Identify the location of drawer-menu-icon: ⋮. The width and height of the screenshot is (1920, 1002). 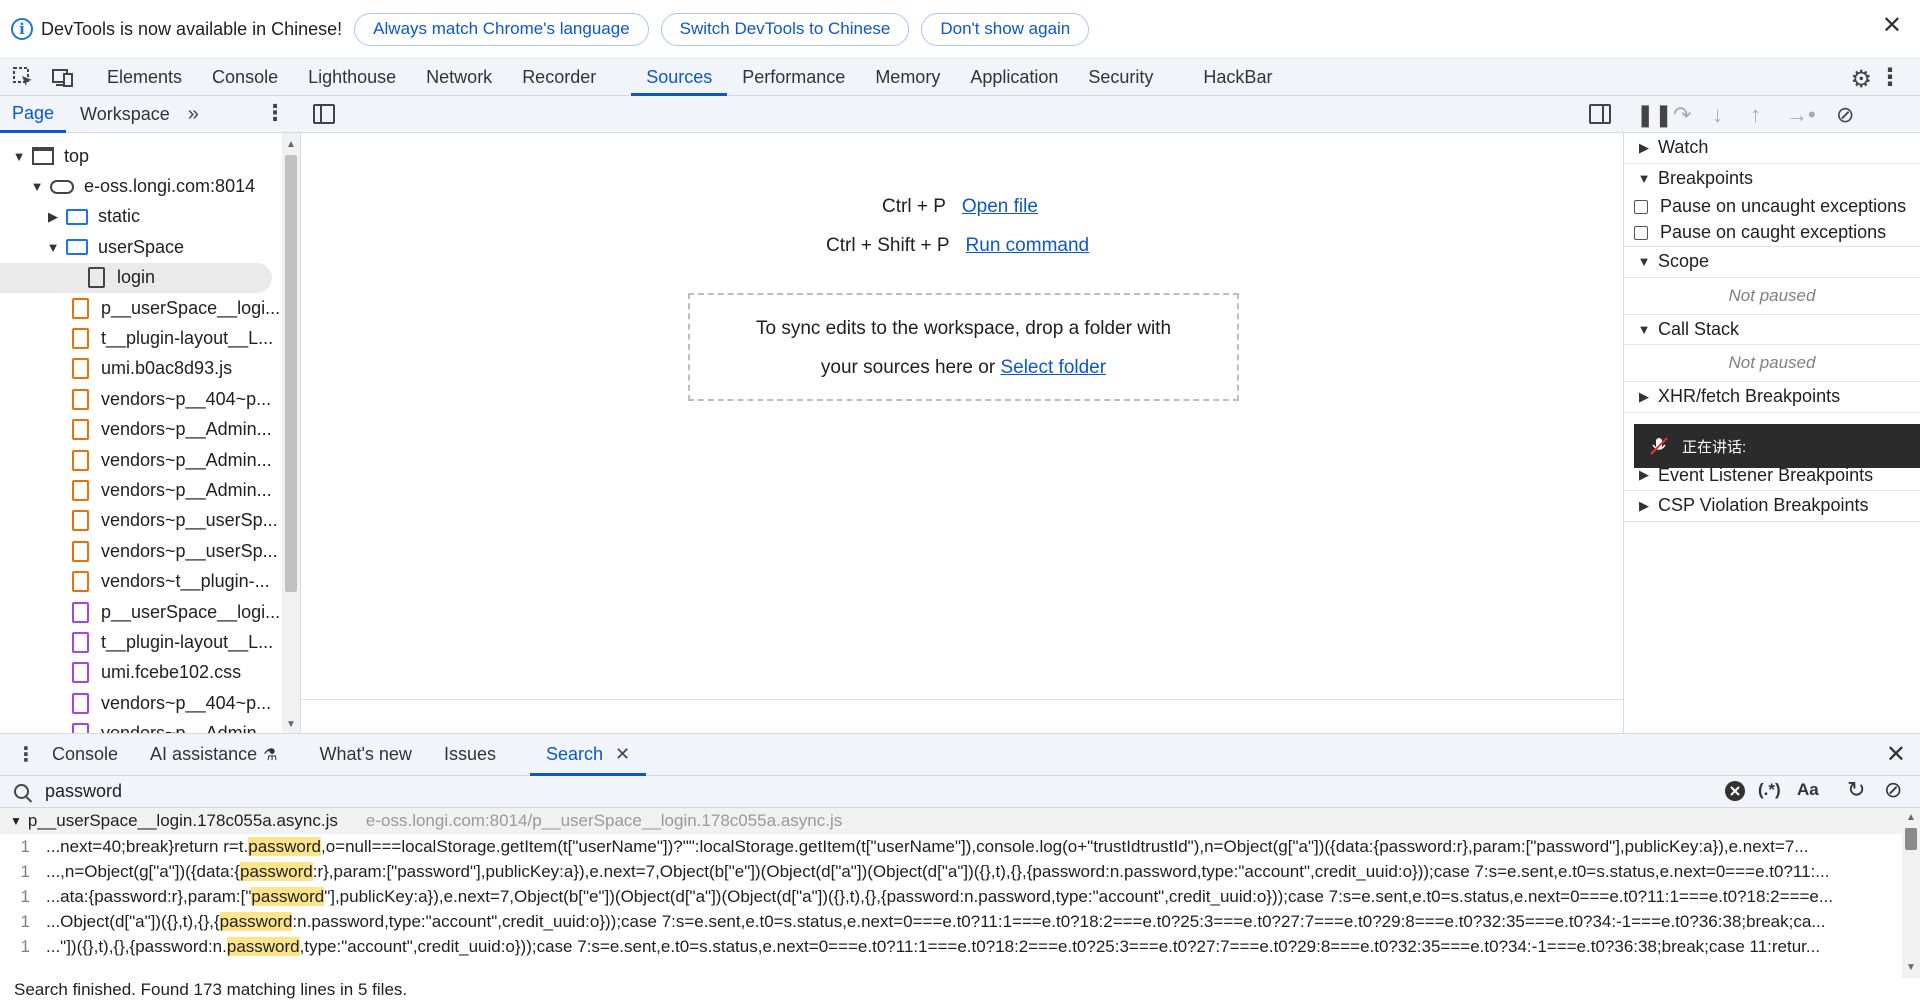
(26, 754).